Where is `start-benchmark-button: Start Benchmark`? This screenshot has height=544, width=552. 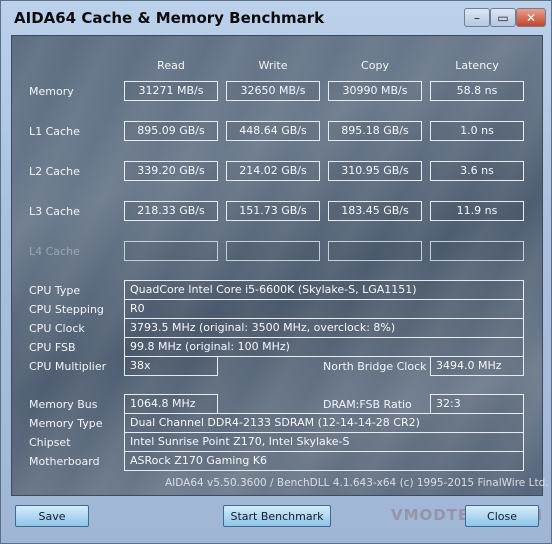 start-benchmark-button: Start Benchmark is located at coordinates (277, 516).